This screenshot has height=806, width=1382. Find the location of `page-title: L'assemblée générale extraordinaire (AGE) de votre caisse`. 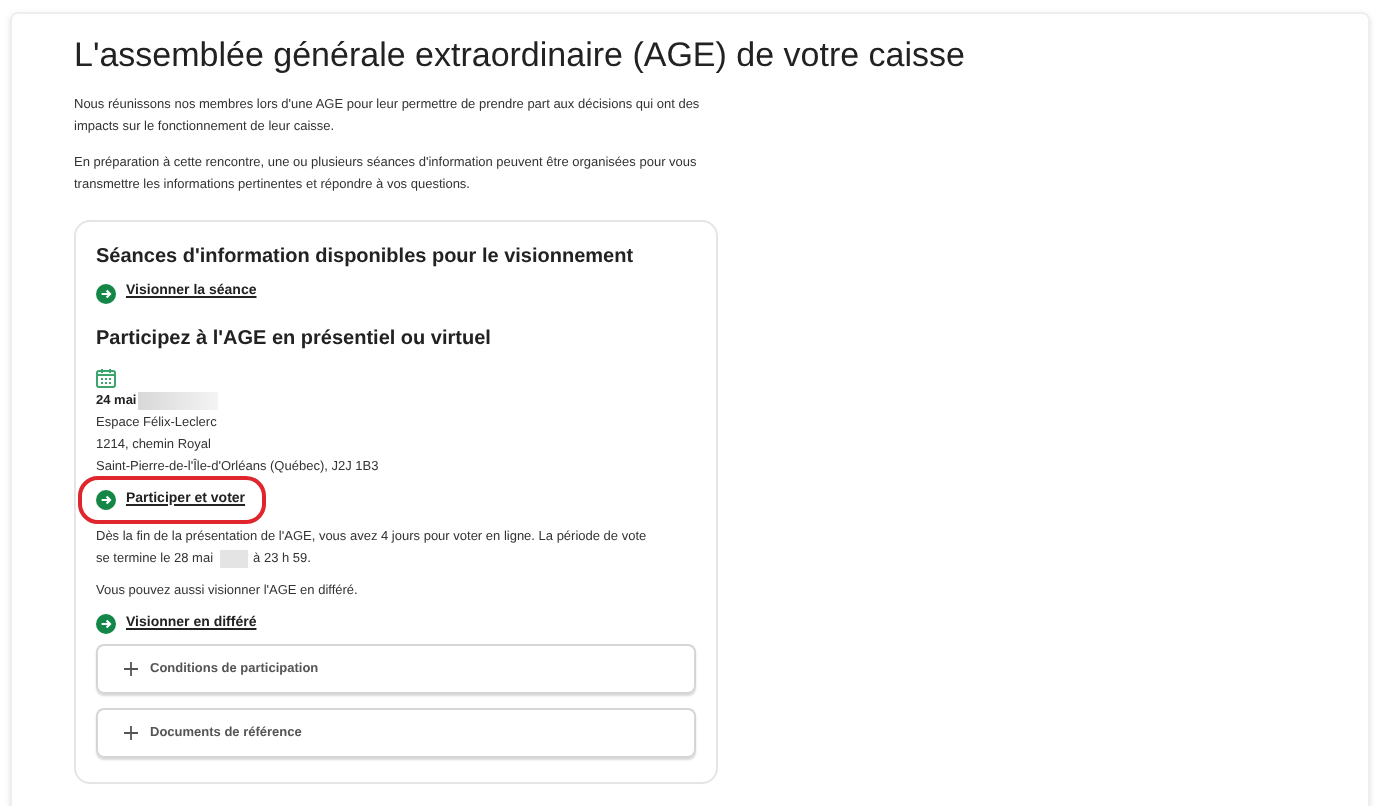

page-title: L'assemblée générale extraordinaire (AGE) de votre caisse is located at coordinates (520, 55).